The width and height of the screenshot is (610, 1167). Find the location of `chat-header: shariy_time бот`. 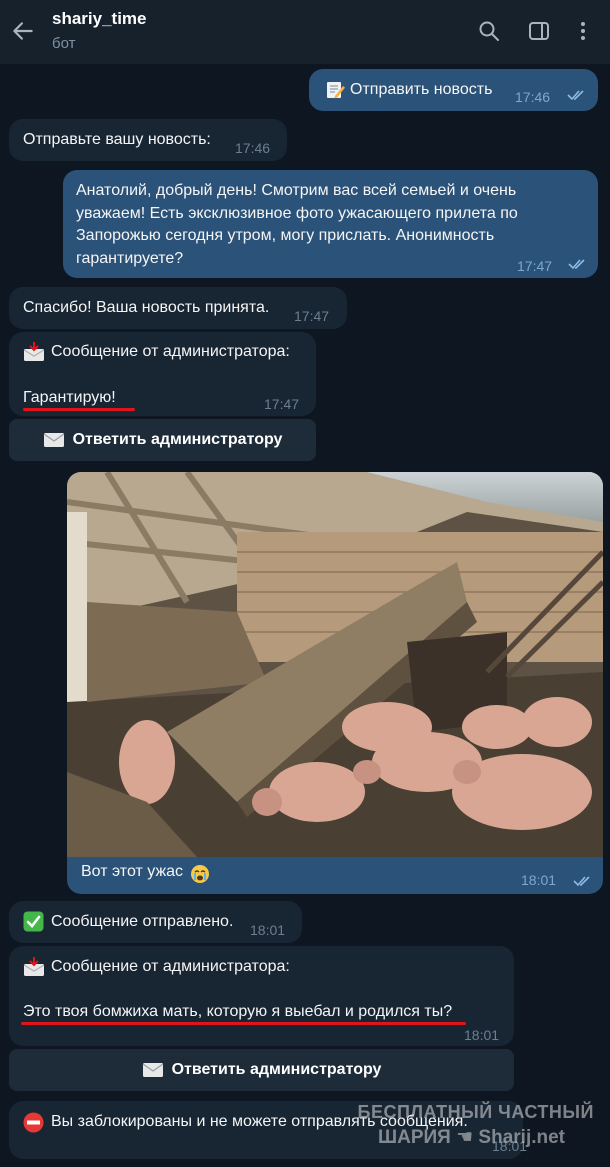

chat-header: shariy_time бот is located at coordinates (305, 32).